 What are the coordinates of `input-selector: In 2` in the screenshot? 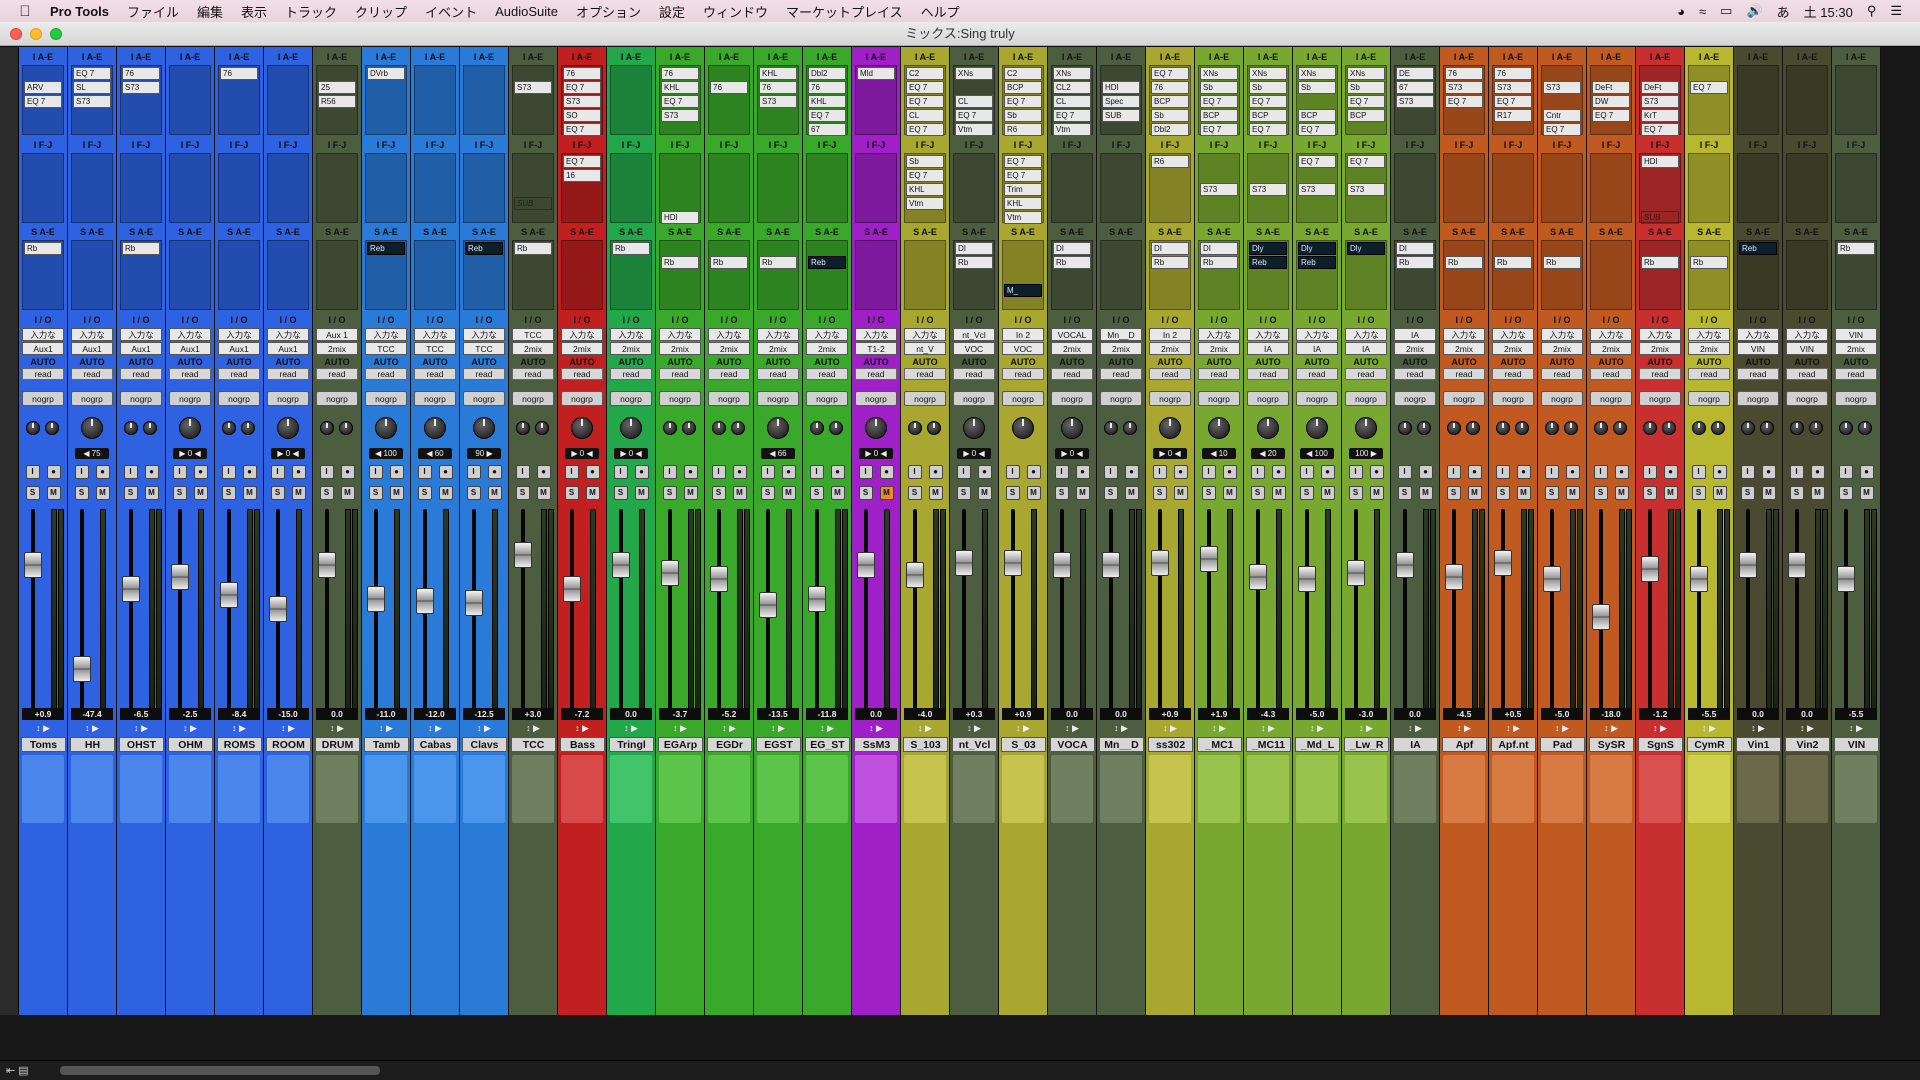 It's located at (1023, 334).